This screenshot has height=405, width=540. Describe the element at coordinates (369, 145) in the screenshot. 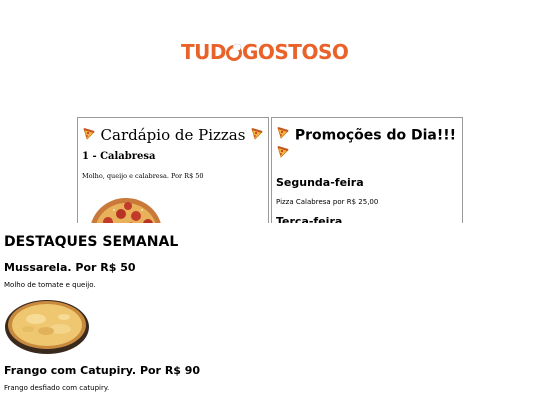

I see `promo-title: Promoções do Dia!!!` at that location.